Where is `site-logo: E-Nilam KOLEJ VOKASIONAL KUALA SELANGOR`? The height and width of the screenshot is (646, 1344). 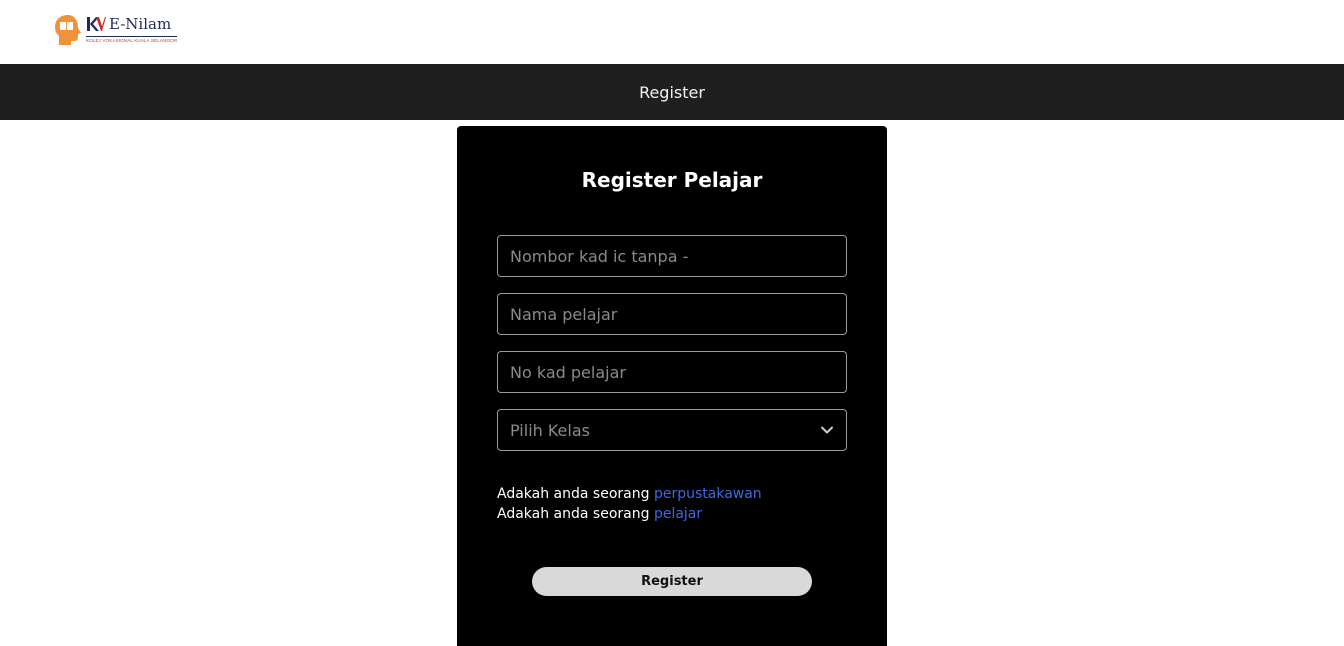 site-logo: E-Nilam KOLEJ VOKASIONAL KUALA SELANGOR is located at coordinates (116, 30).